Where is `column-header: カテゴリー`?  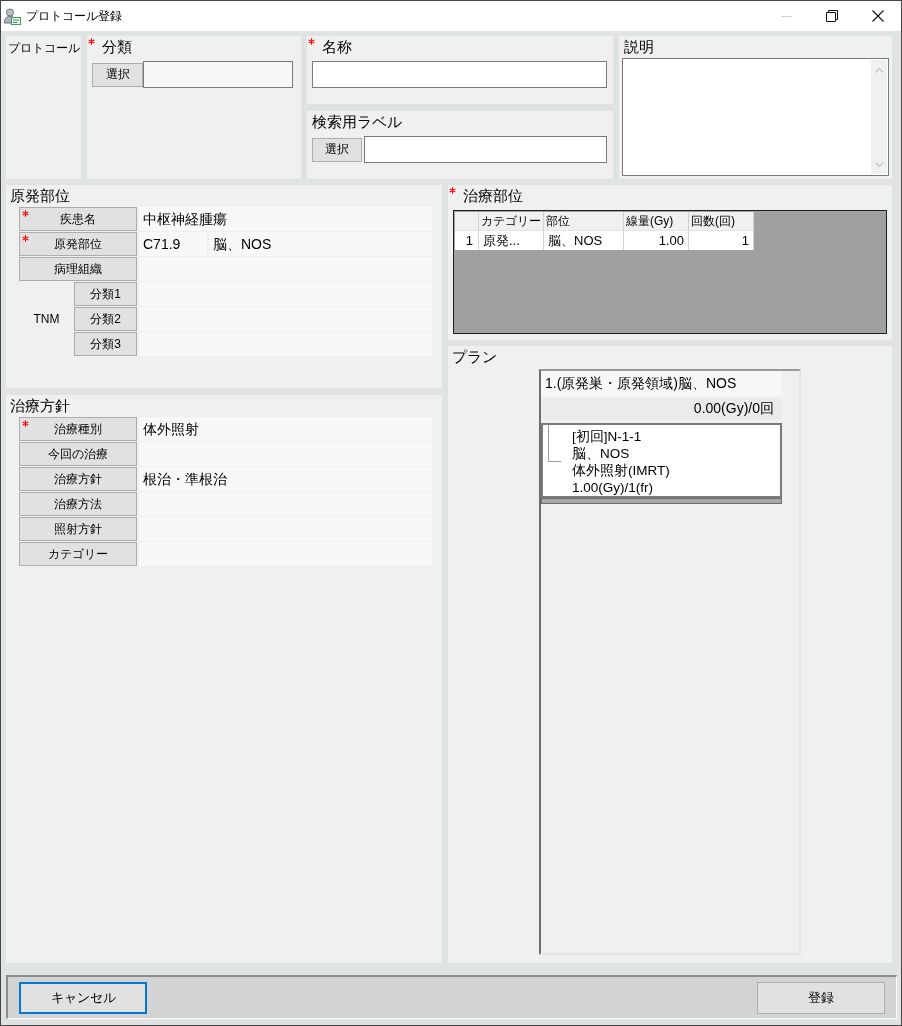
column-header: カテゴリー is located at coordinates (511, 221).